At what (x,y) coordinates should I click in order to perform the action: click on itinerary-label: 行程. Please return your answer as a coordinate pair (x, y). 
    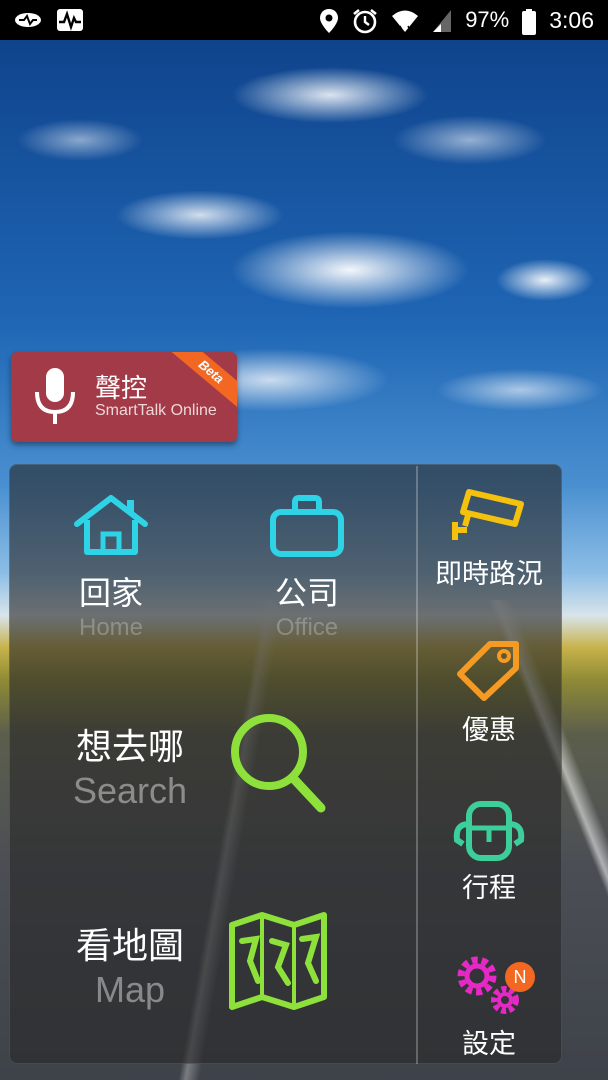
    Looking at the image, I should click on (489, 888).